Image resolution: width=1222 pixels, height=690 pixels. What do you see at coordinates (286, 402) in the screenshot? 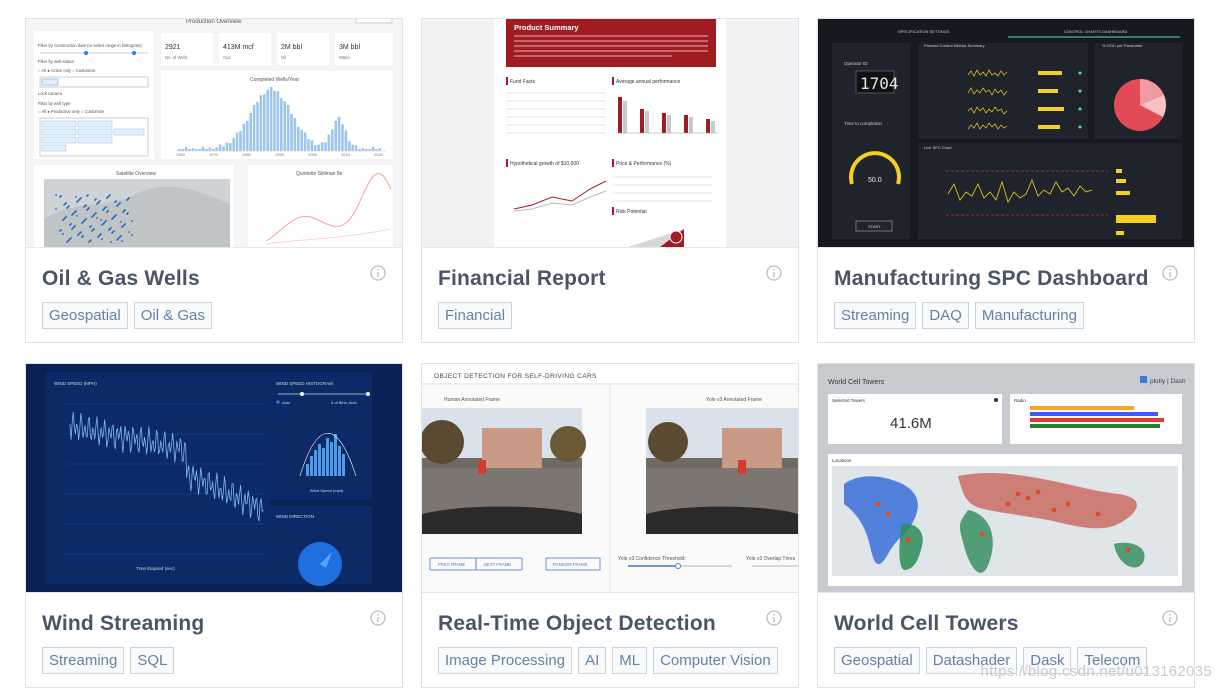
I see `svg-text: Auto` at bounding box center [286, 402].